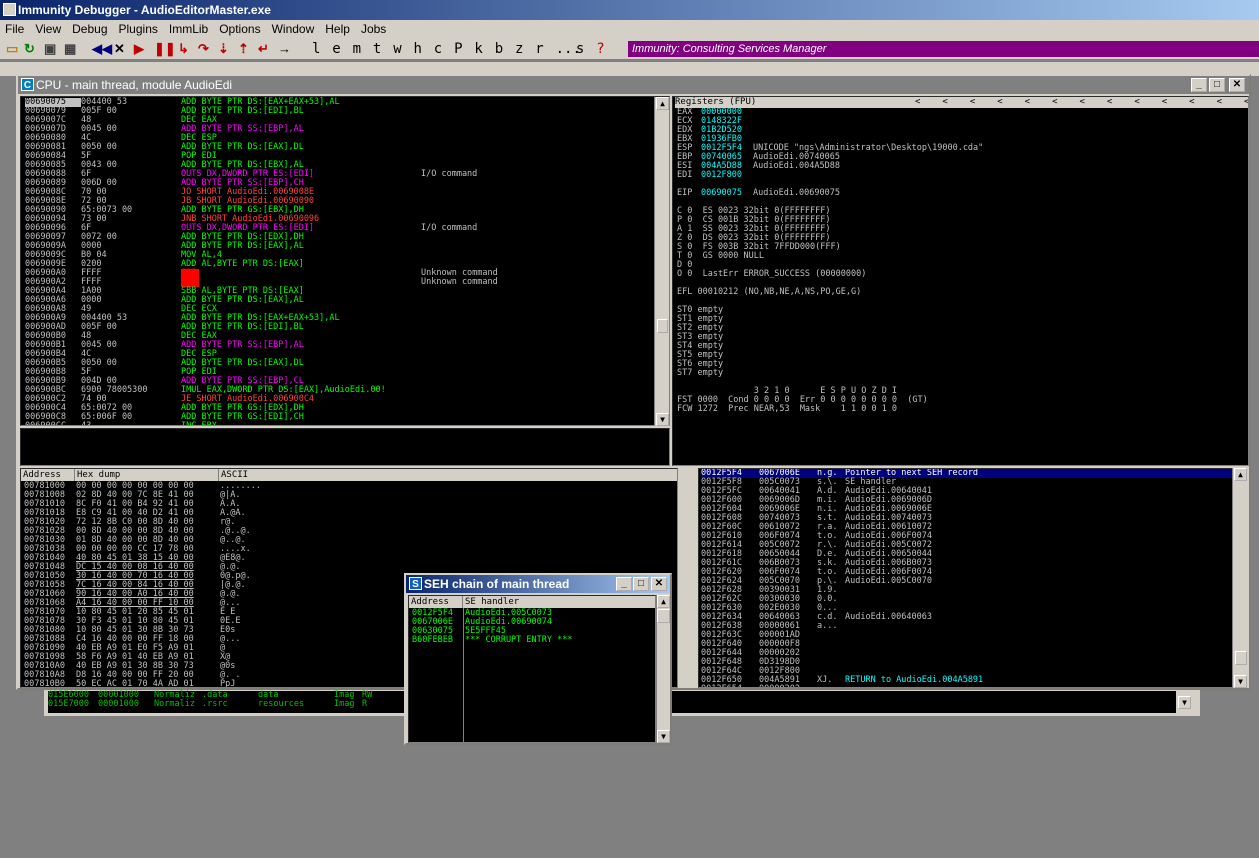 The height and width of the screenshot is (858, 1259). What do you see at coordinates (336, 49) in the screenshot?
I see `toolbar-letter-button: e` at bounding box center [336, 49].